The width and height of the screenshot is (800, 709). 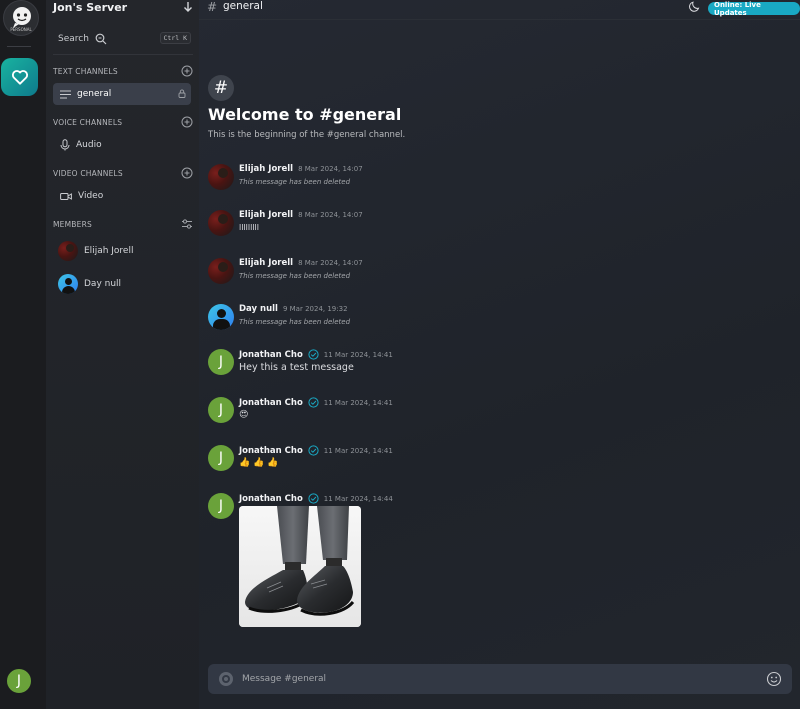 I want to click on welcome-hash-icon: #, so click(x=221, y=88).